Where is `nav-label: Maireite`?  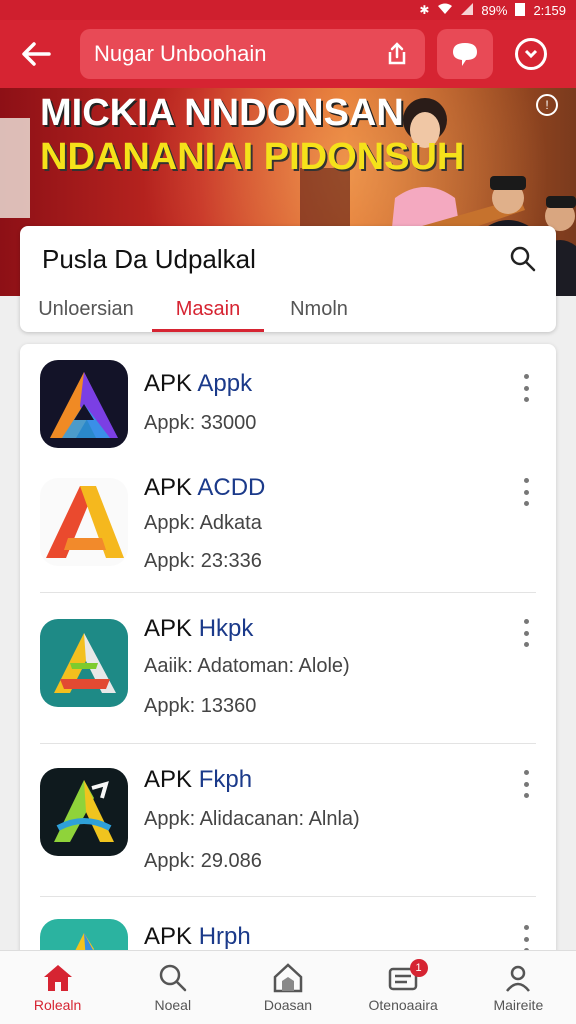
nav-label: Maireite is located at coordinates (518, 1005).